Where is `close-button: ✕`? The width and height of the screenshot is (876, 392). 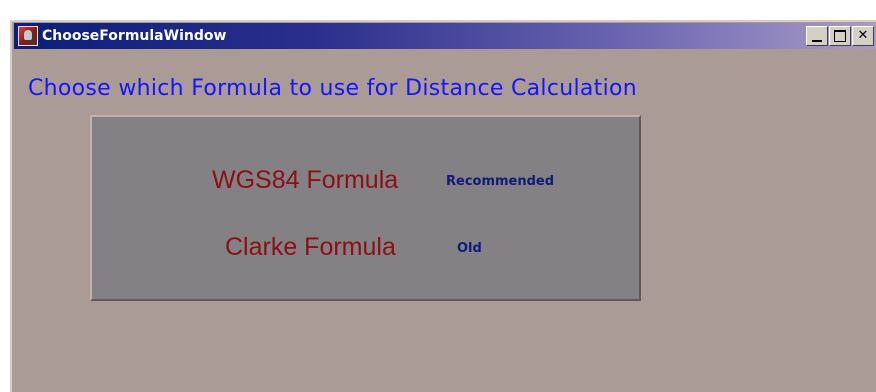 close-button: ✕ is located at coordinates (863, 36).